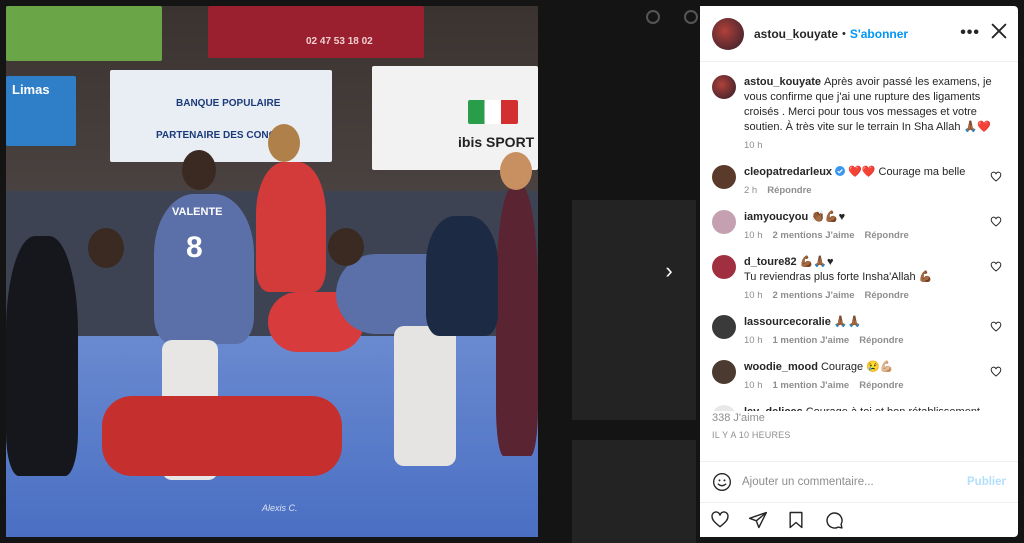 Image resolution: width=1024 pixels, height=543 pixels. What do you see at coordinates (280, 508) in the screenshot?
I see `photo-watermark: Alexis C.` at bounding box center [280, 508].